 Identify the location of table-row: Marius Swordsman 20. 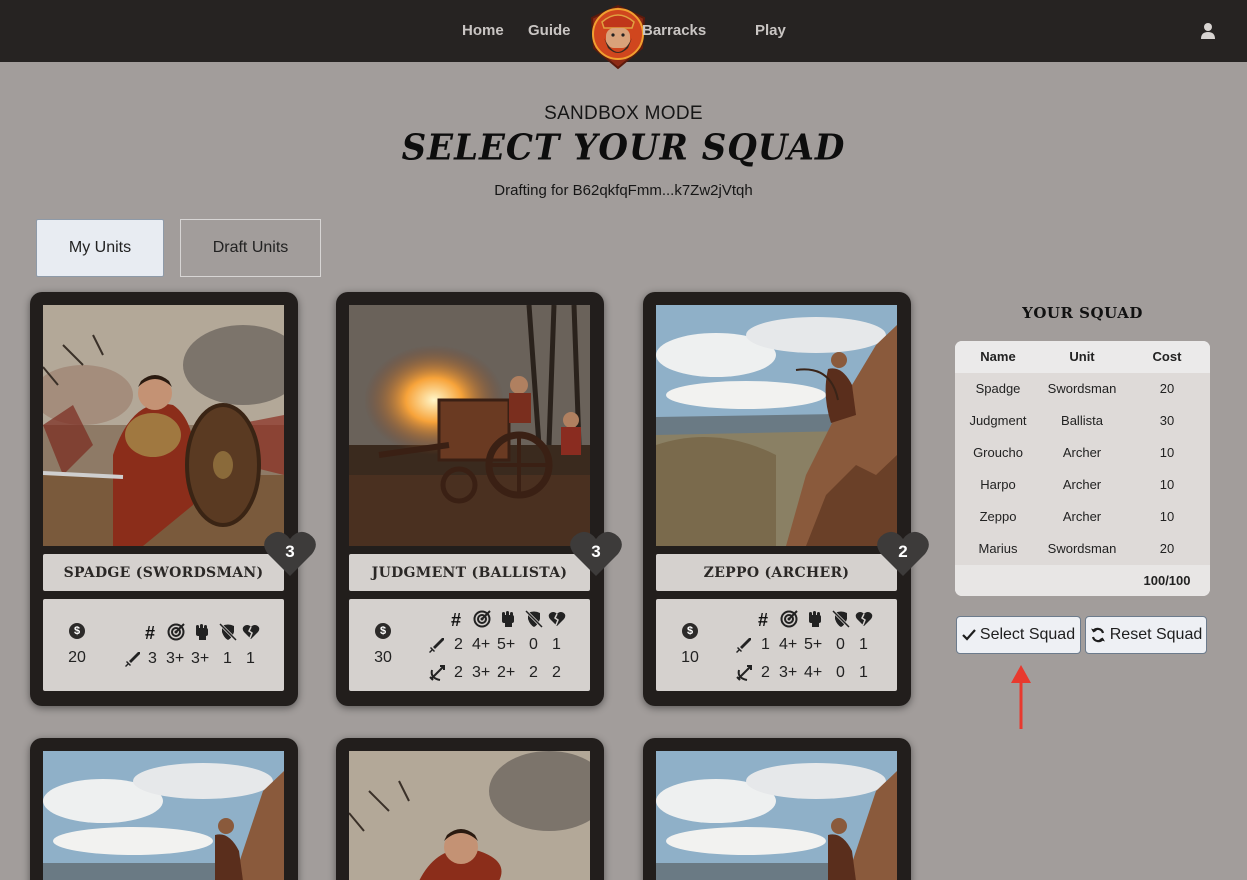
(1082, 549).